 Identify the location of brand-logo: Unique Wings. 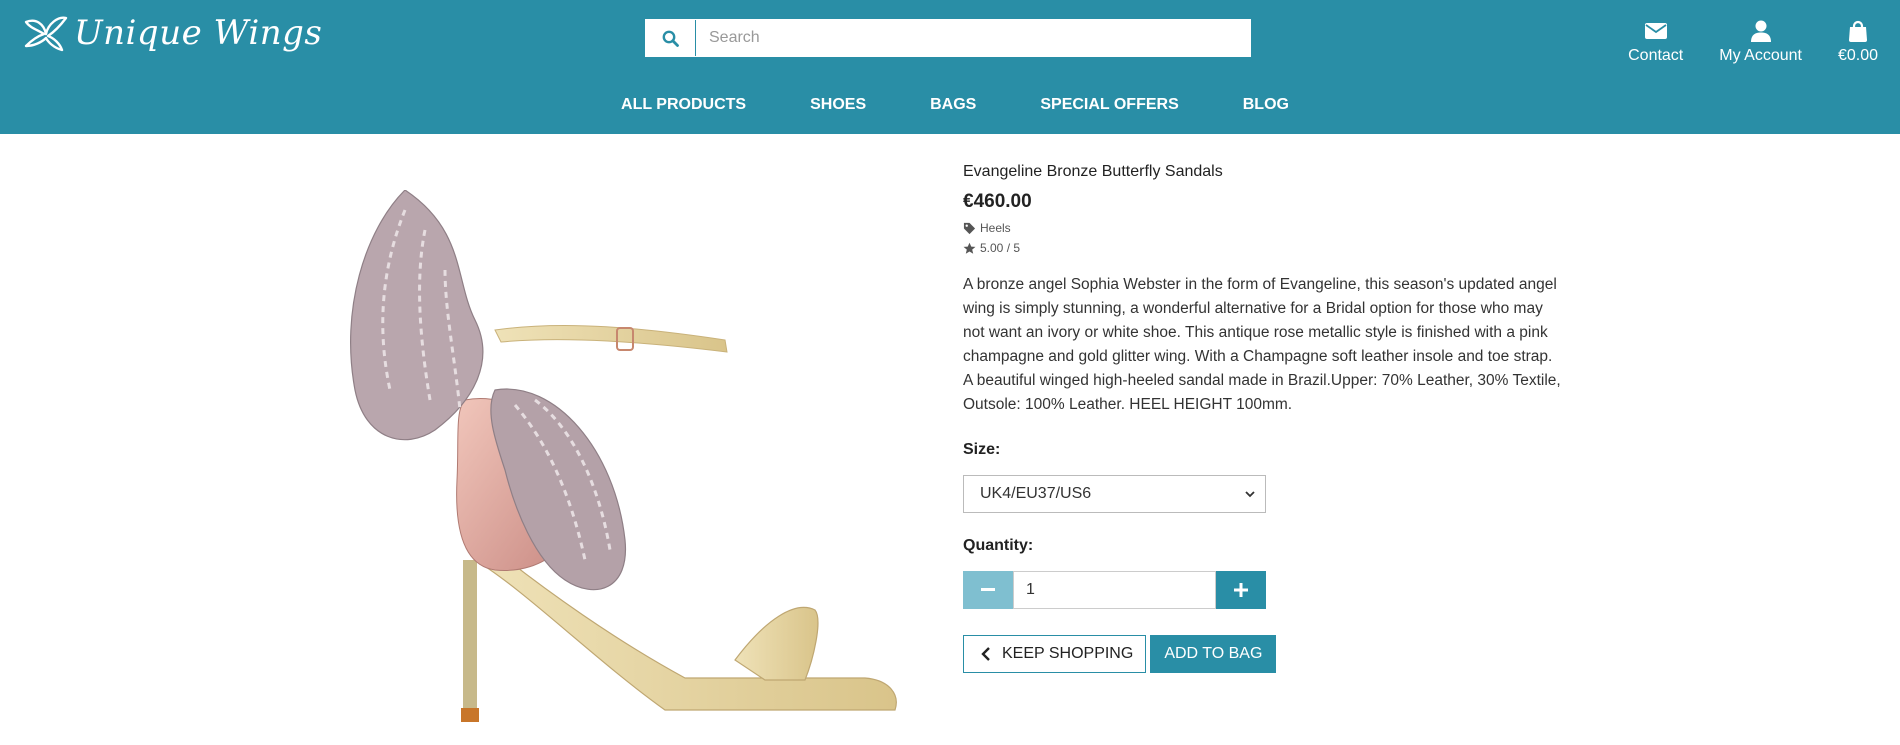
(172, 33).